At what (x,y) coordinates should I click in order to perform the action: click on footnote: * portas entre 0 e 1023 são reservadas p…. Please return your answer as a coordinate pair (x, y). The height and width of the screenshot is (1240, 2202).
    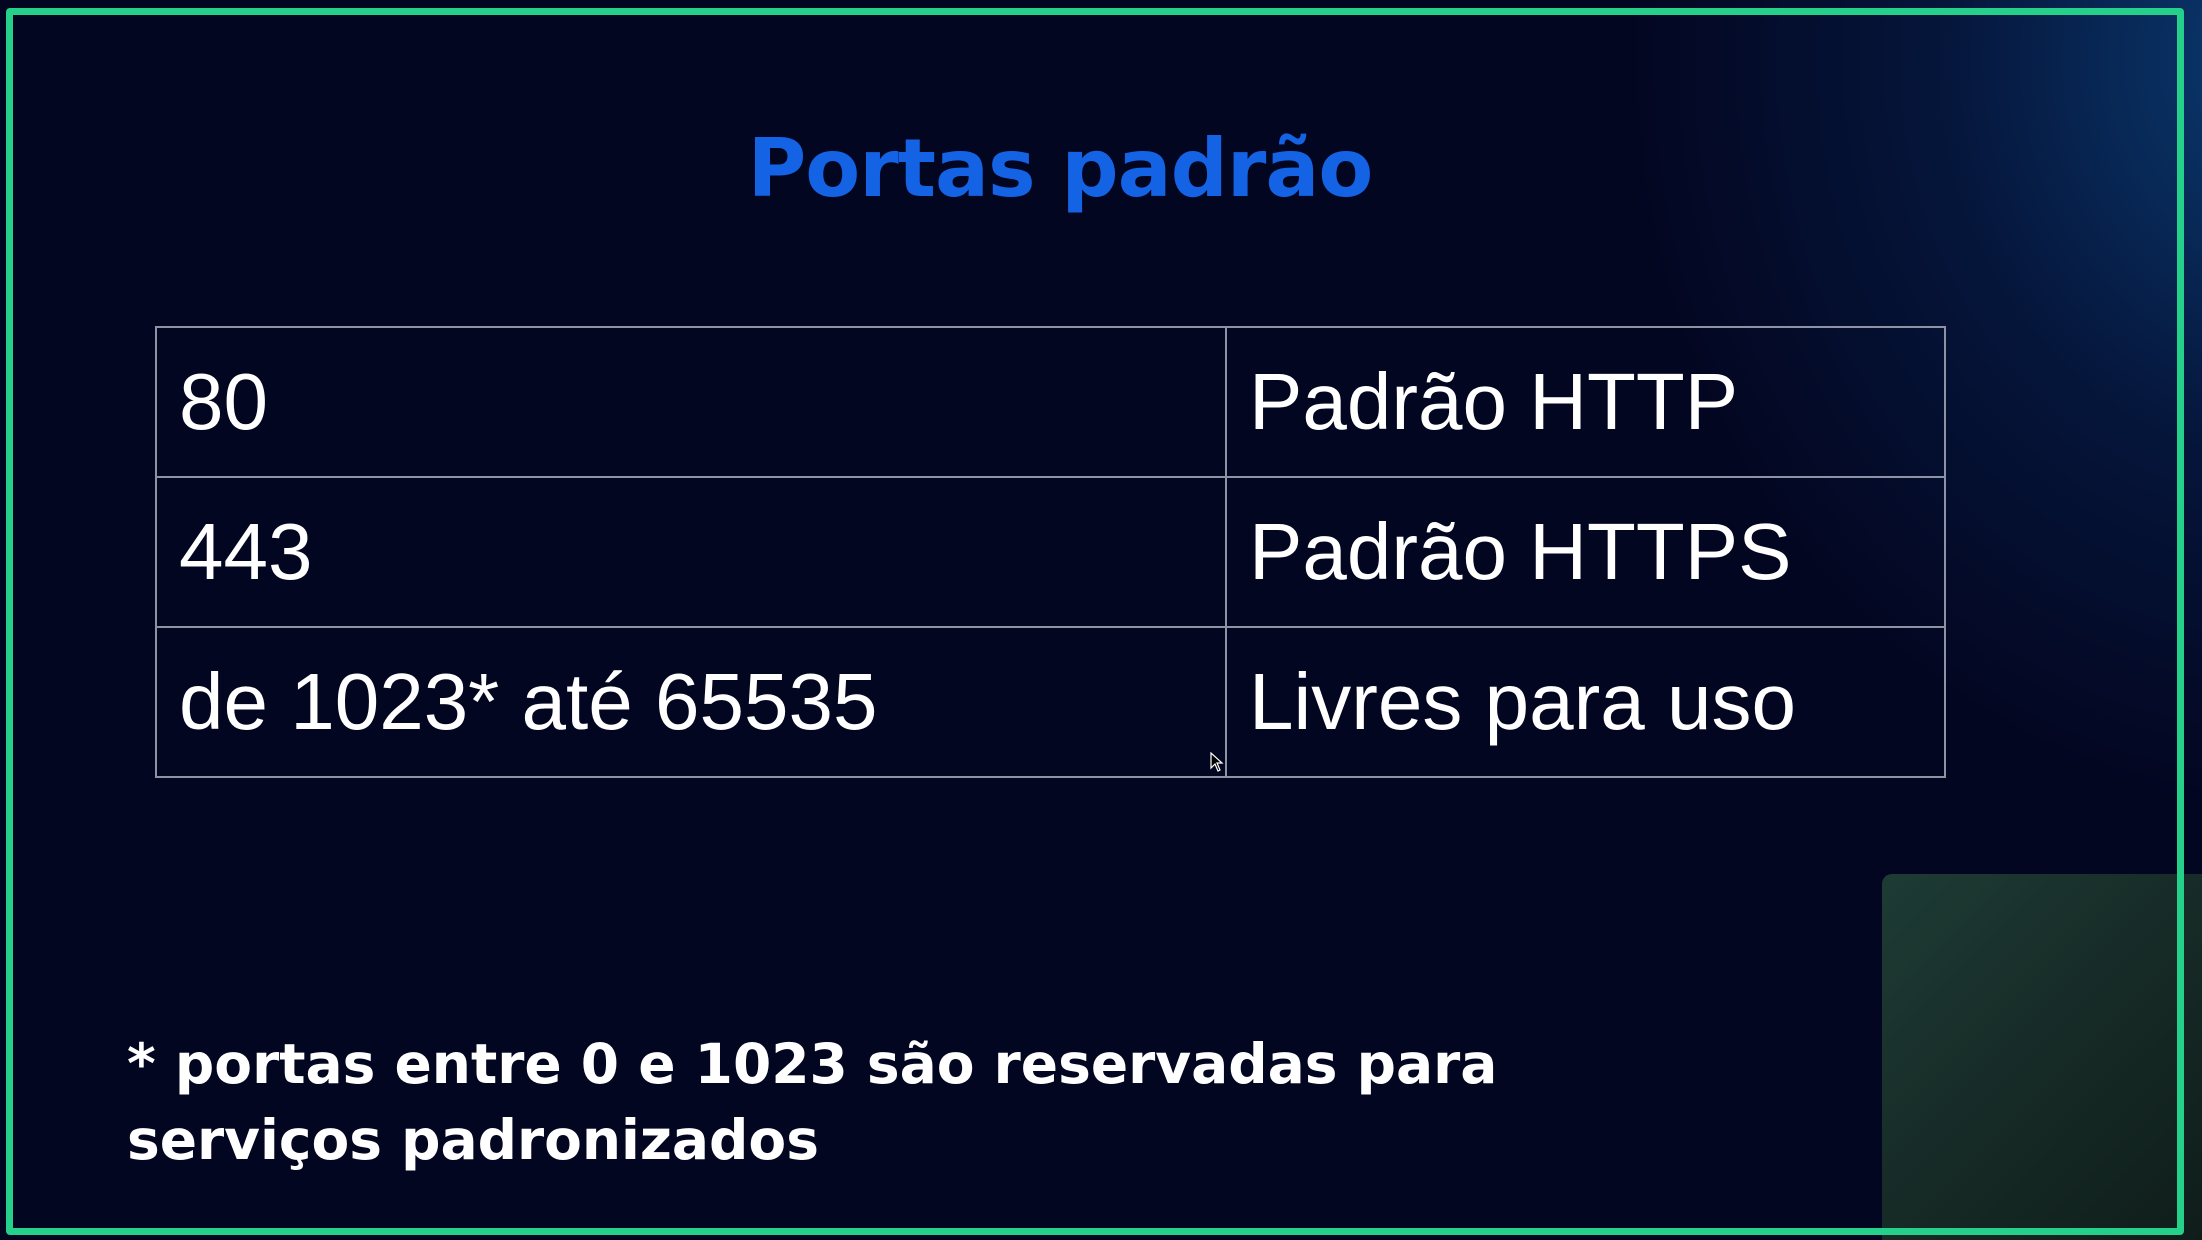
    Looking at the image, I should click on (812, 1102).